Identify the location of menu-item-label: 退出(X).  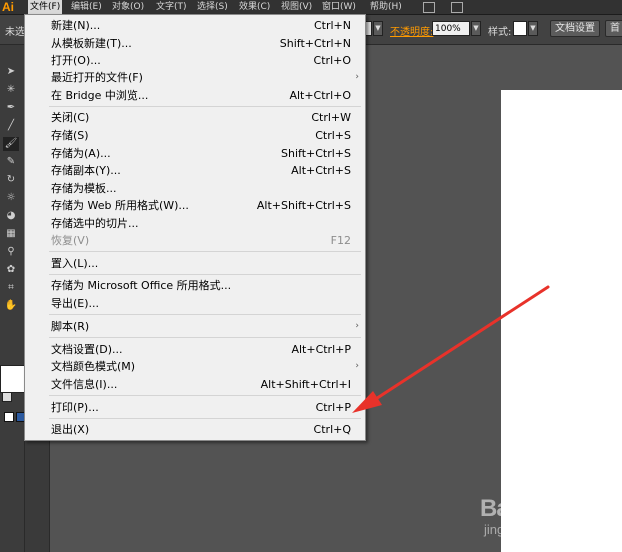
(70, 429).